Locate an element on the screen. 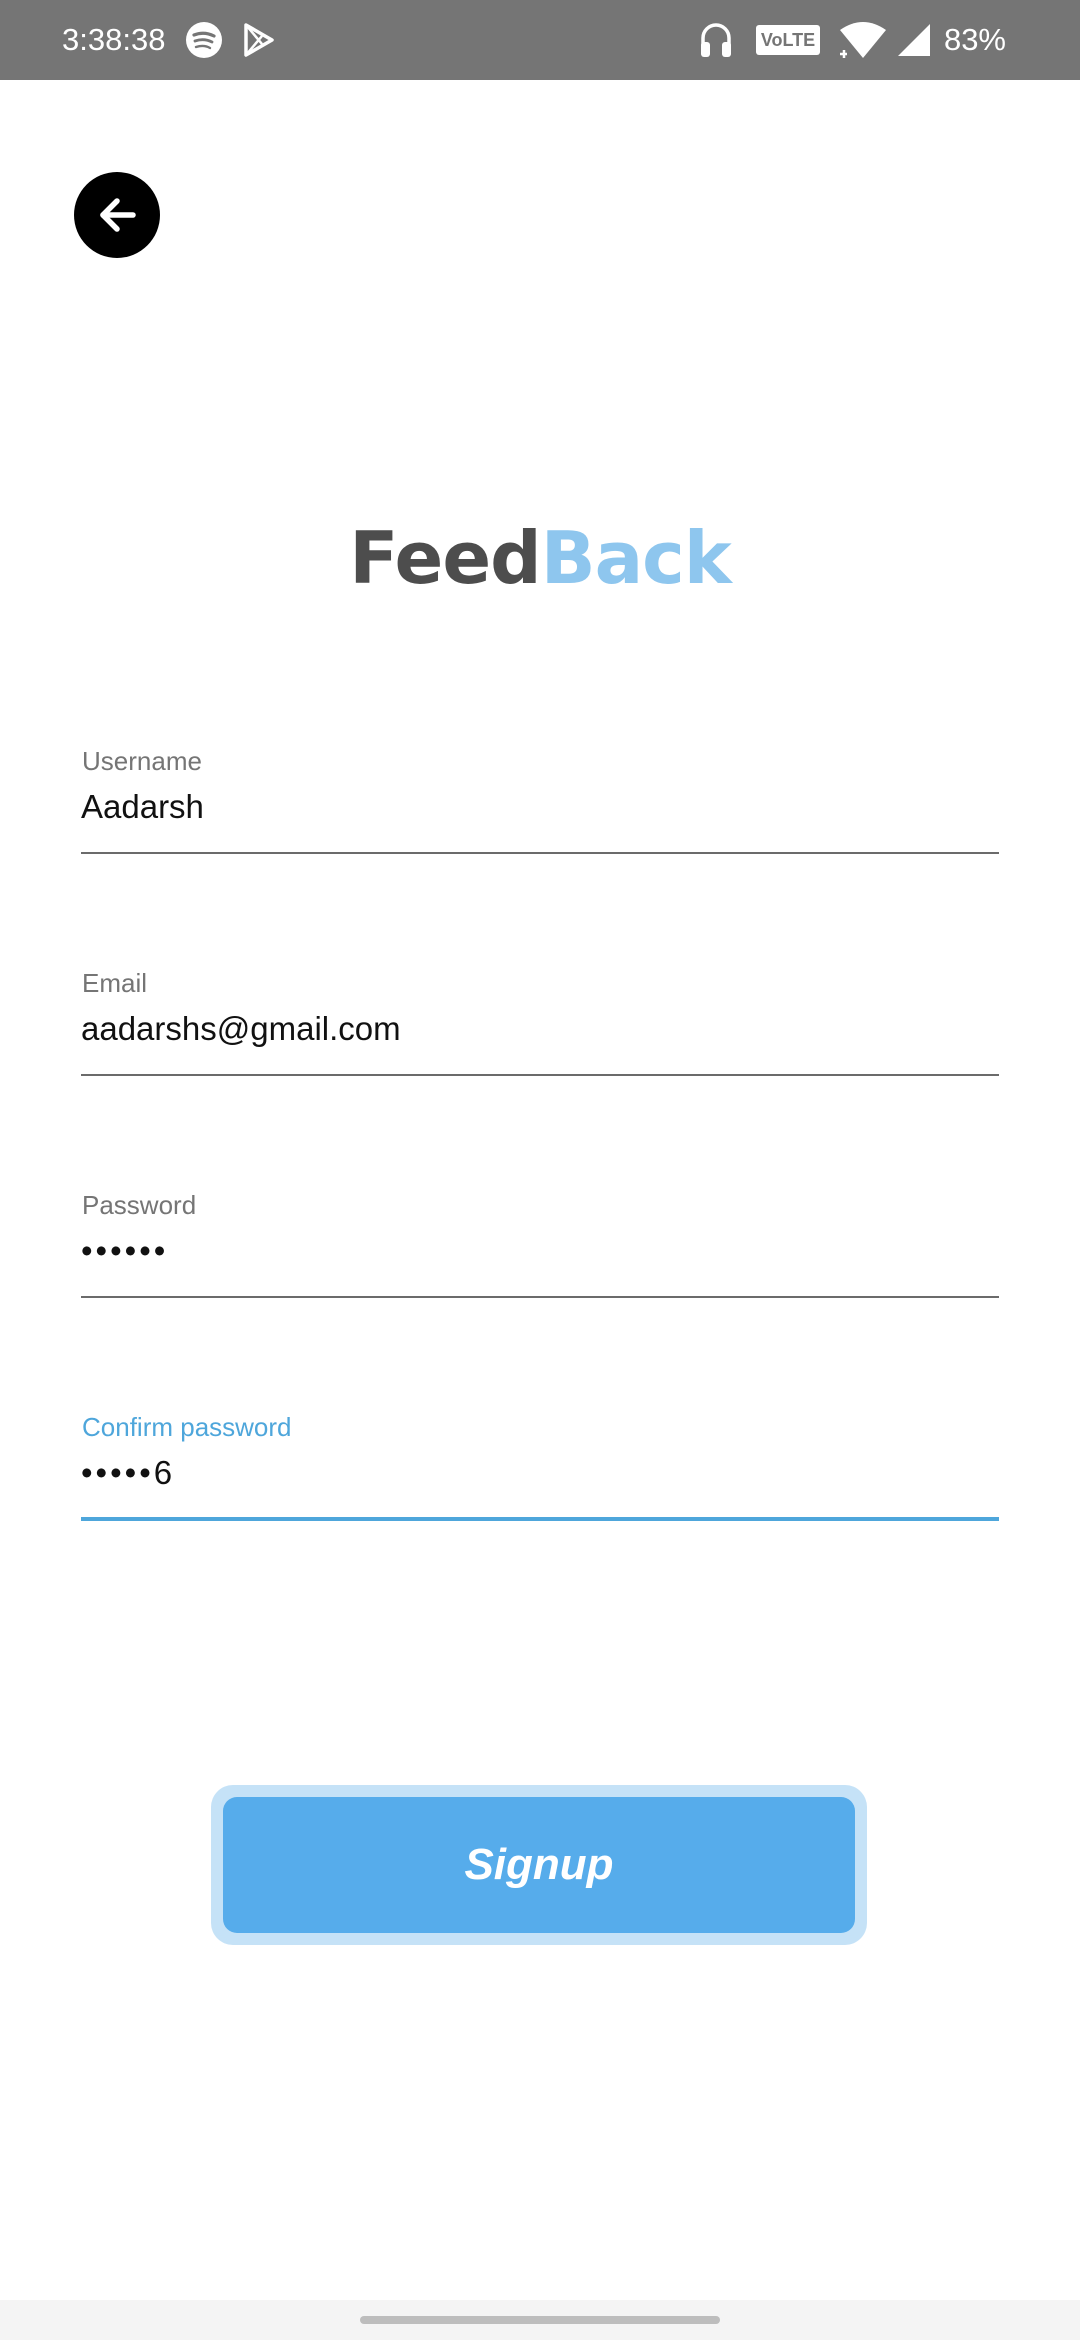 Image resolution: width=1080 pixels, height=2340 pixels. confirm-password-input: •••••6 is located at coordinates (128, 1473).